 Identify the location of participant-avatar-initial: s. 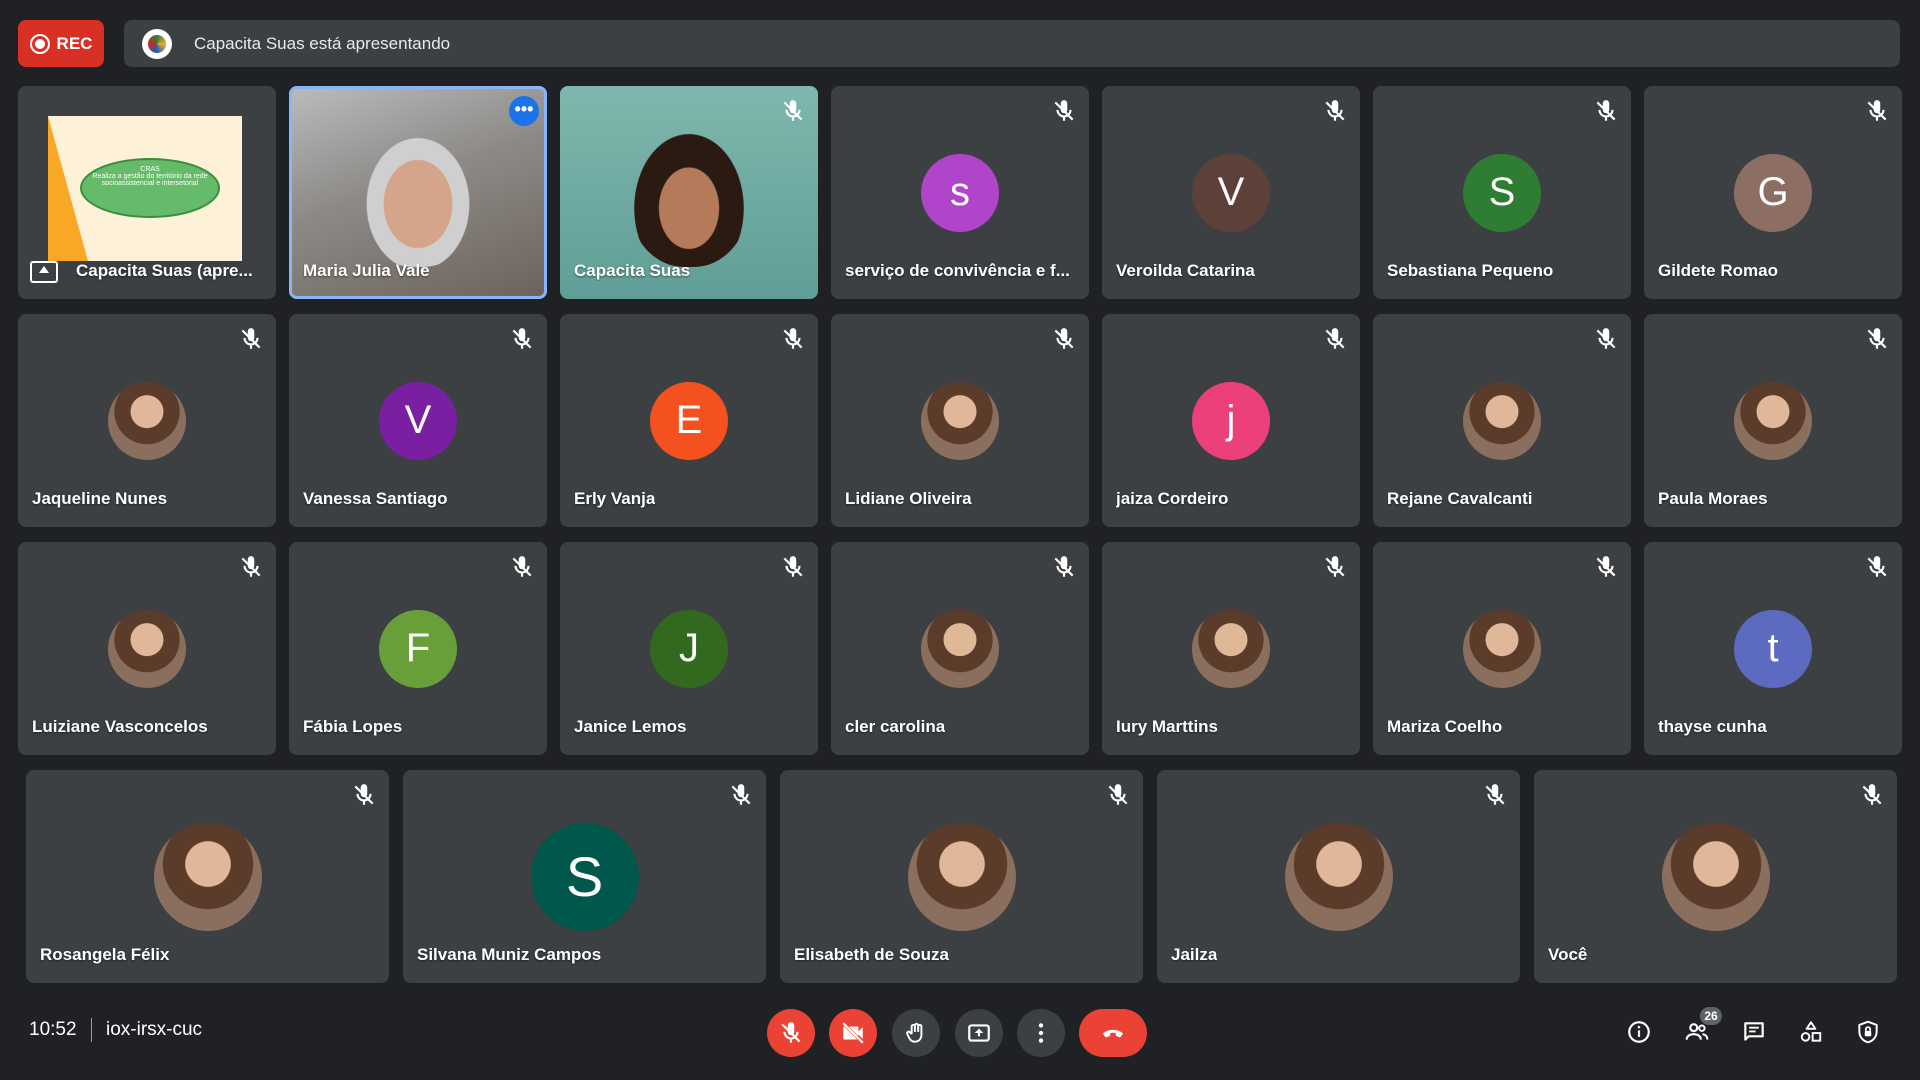
(960, 192).